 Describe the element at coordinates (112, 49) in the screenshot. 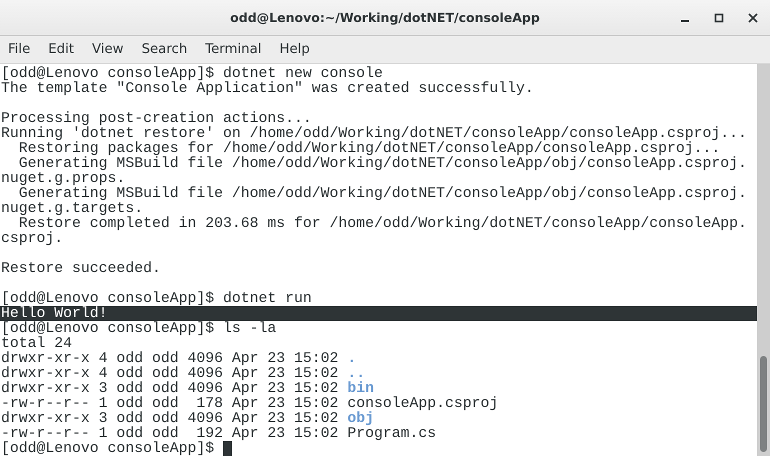

I see `menu-item: View` at that location.